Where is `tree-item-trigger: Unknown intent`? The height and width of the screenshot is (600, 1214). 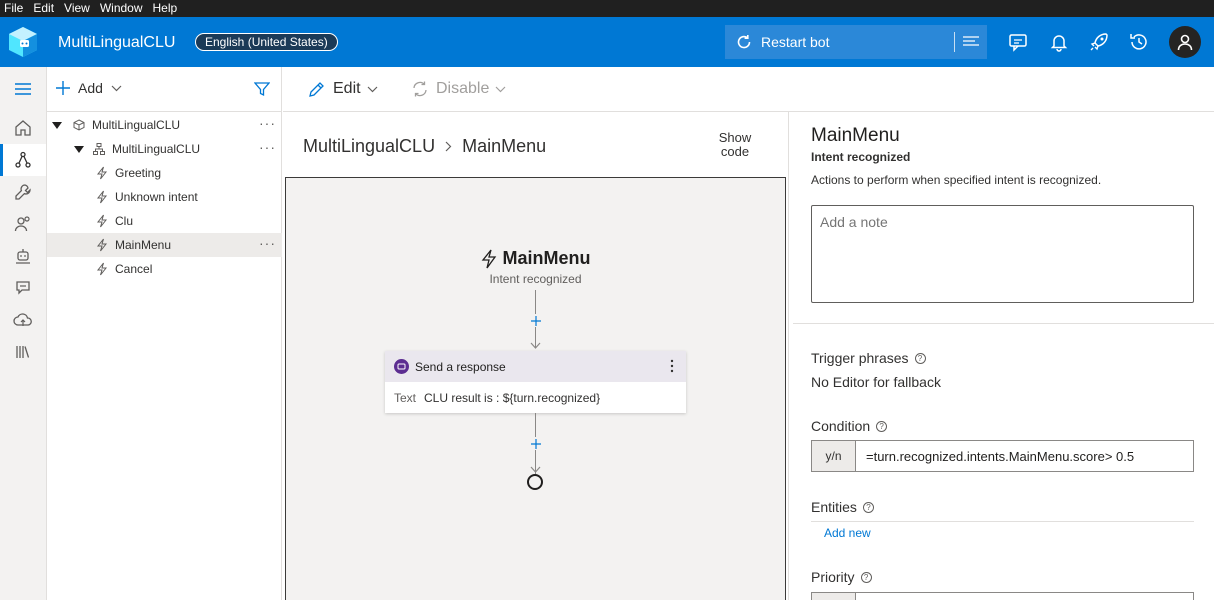 tree-item-trigger: Unknown intent is located at coordinates (164, 197).